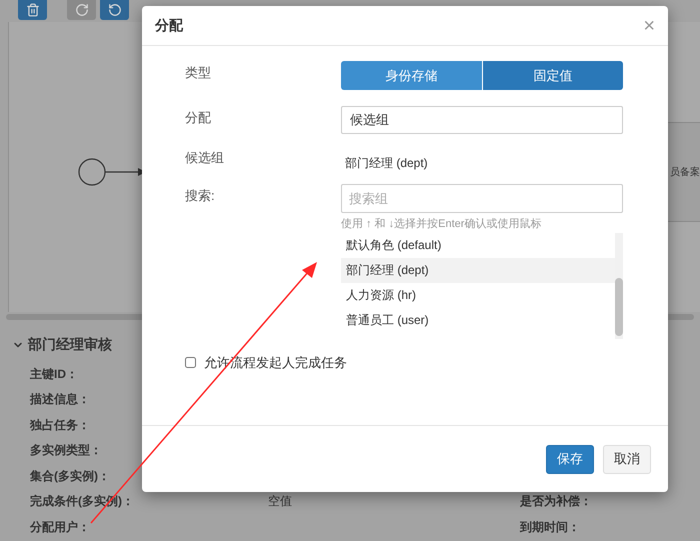  I want to click on delete-icon, so click(33, 10).